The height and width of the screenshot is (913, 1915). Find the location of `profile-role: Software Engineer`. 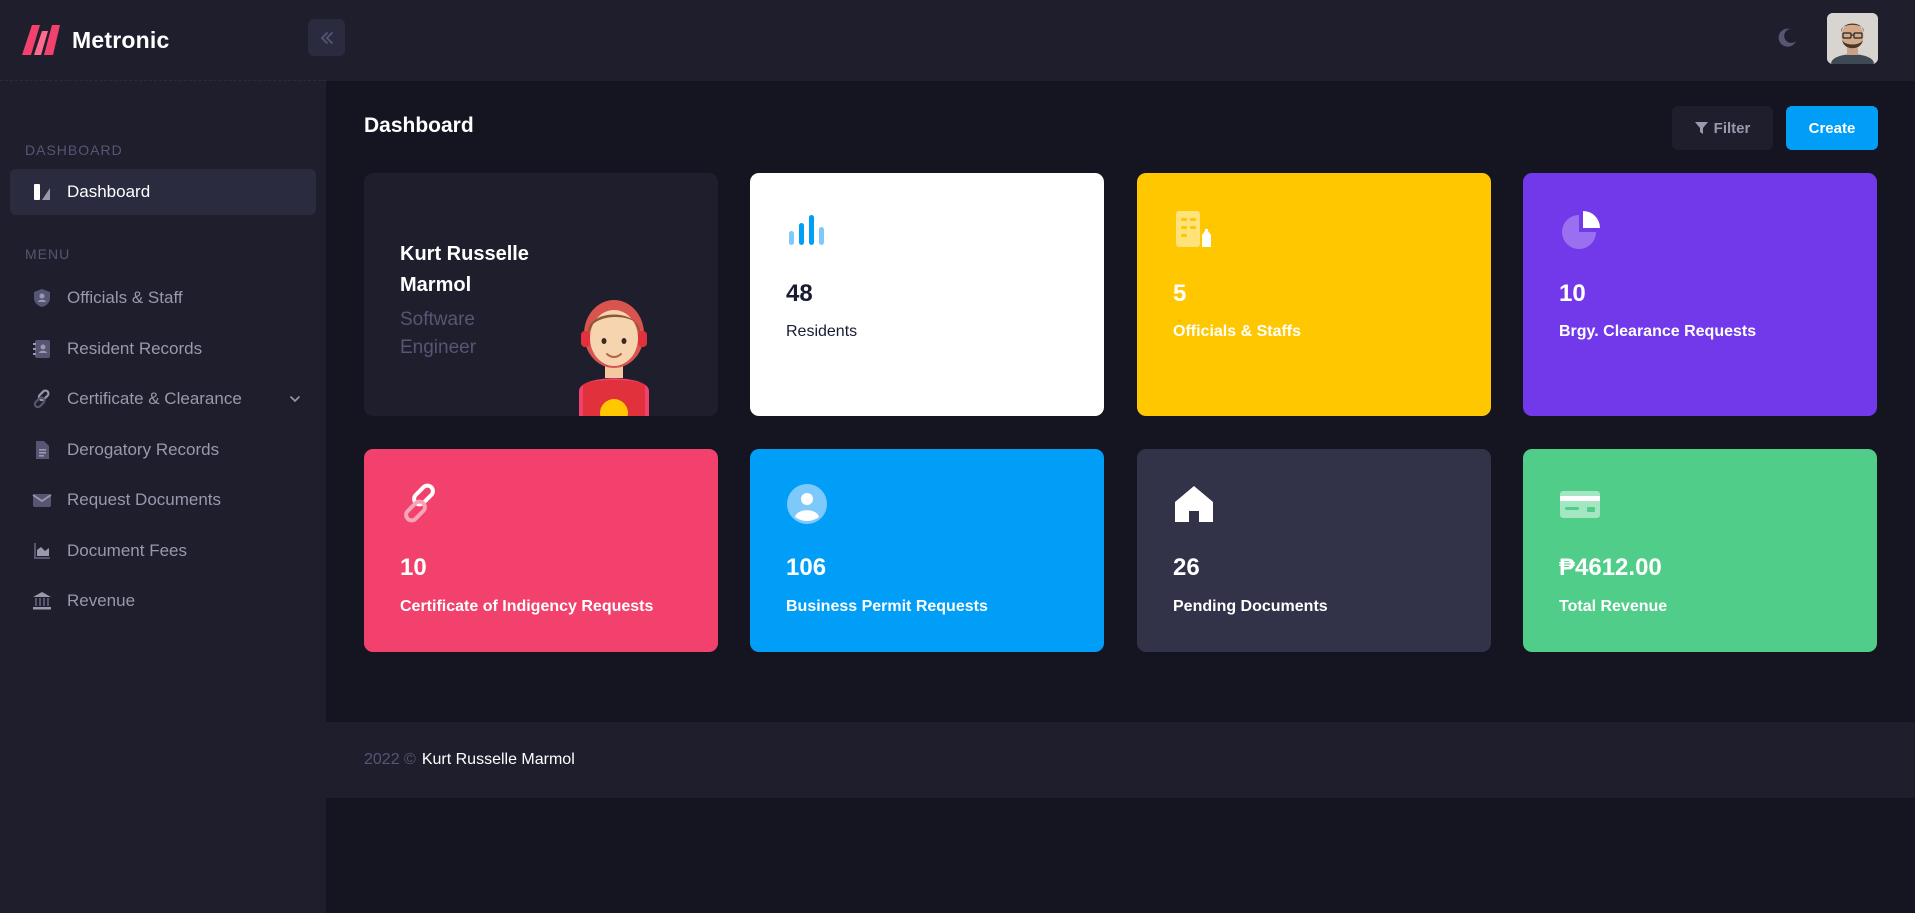

profile-role: Software Engineer is located at coordinates (438, 333).